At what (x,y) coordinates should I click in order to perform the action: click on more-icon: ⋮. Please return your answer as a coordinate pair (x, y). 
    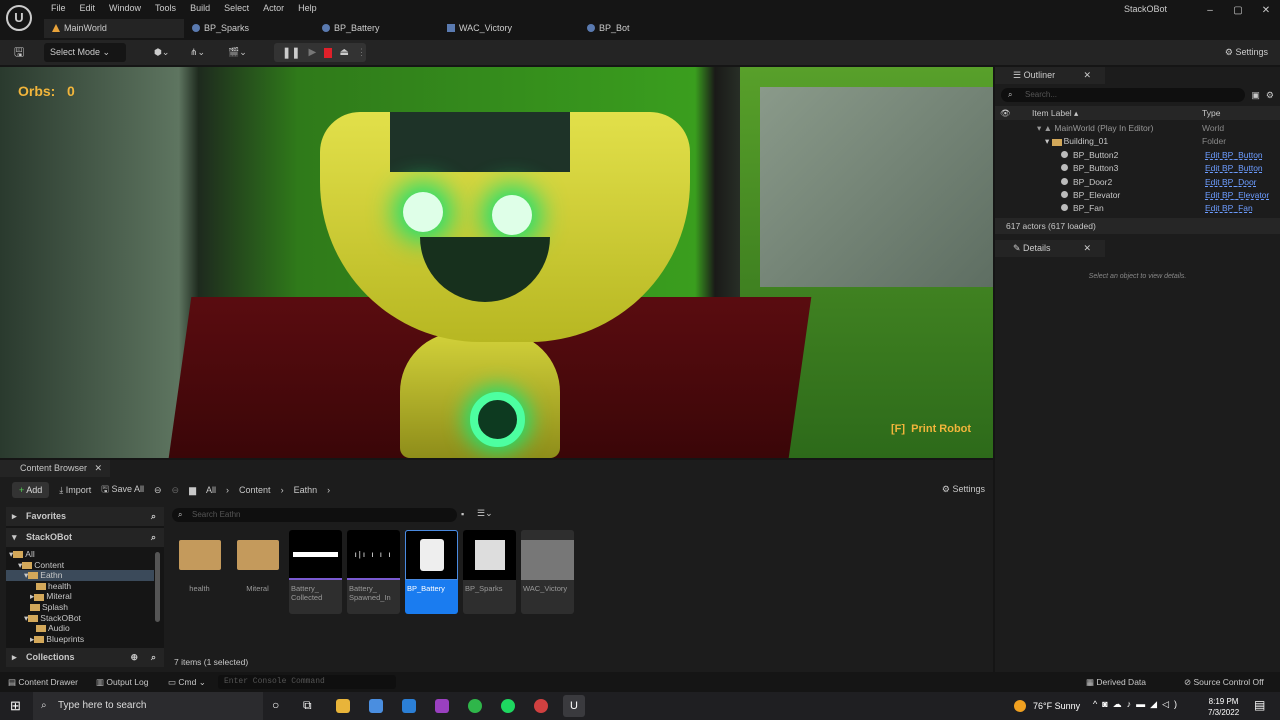
    Looking at the image, I should click on (361, 52).